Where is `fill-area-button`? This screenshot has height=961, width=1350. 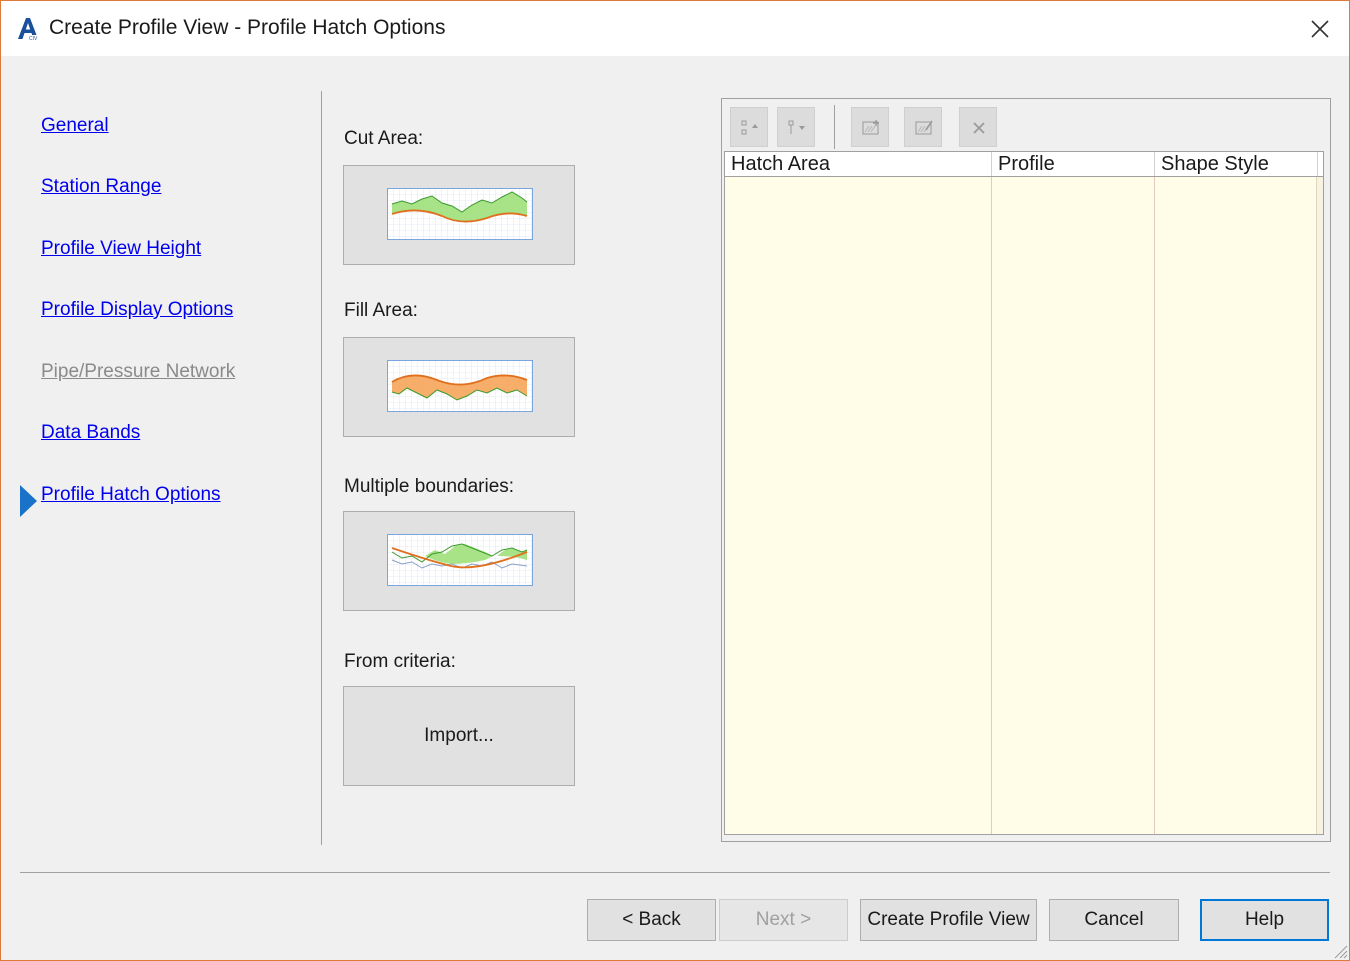 fill-area-button is located at coordinates (459, 387).